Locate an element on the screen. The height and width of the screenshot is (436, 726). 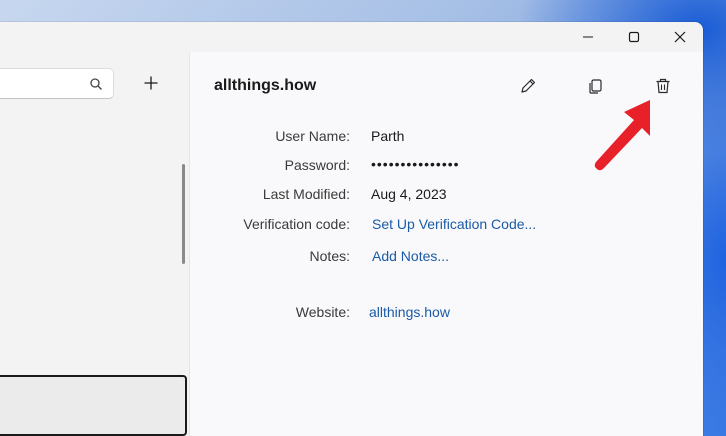
plus-icon is located at coordinates (151, 83).